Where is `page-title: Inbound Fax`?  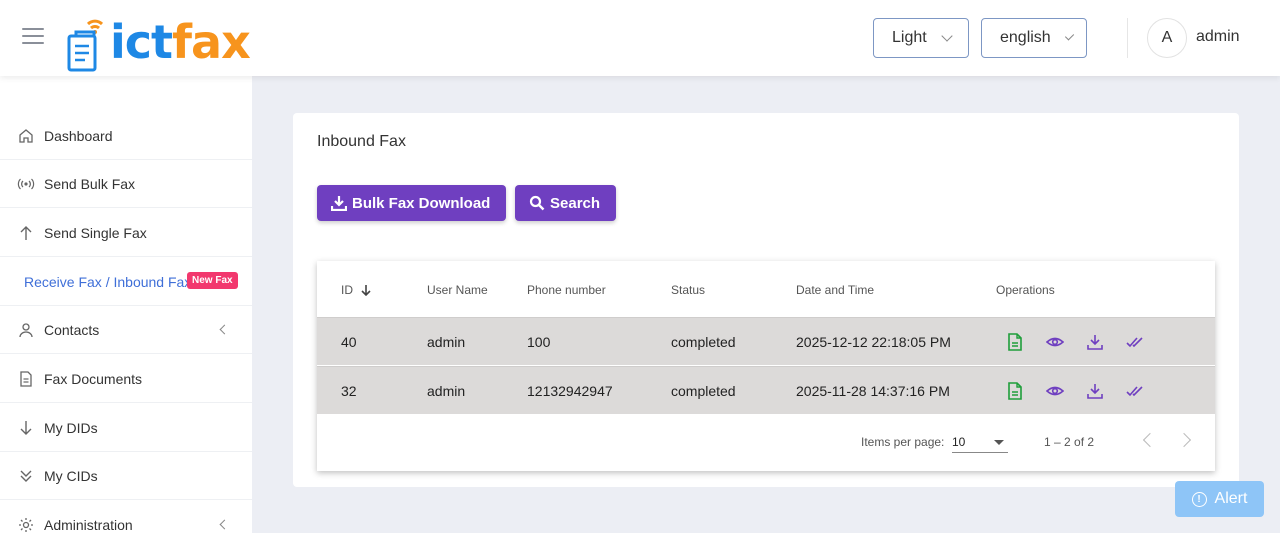
page-title: Inbound Fax is located at coordinates (361, 141).